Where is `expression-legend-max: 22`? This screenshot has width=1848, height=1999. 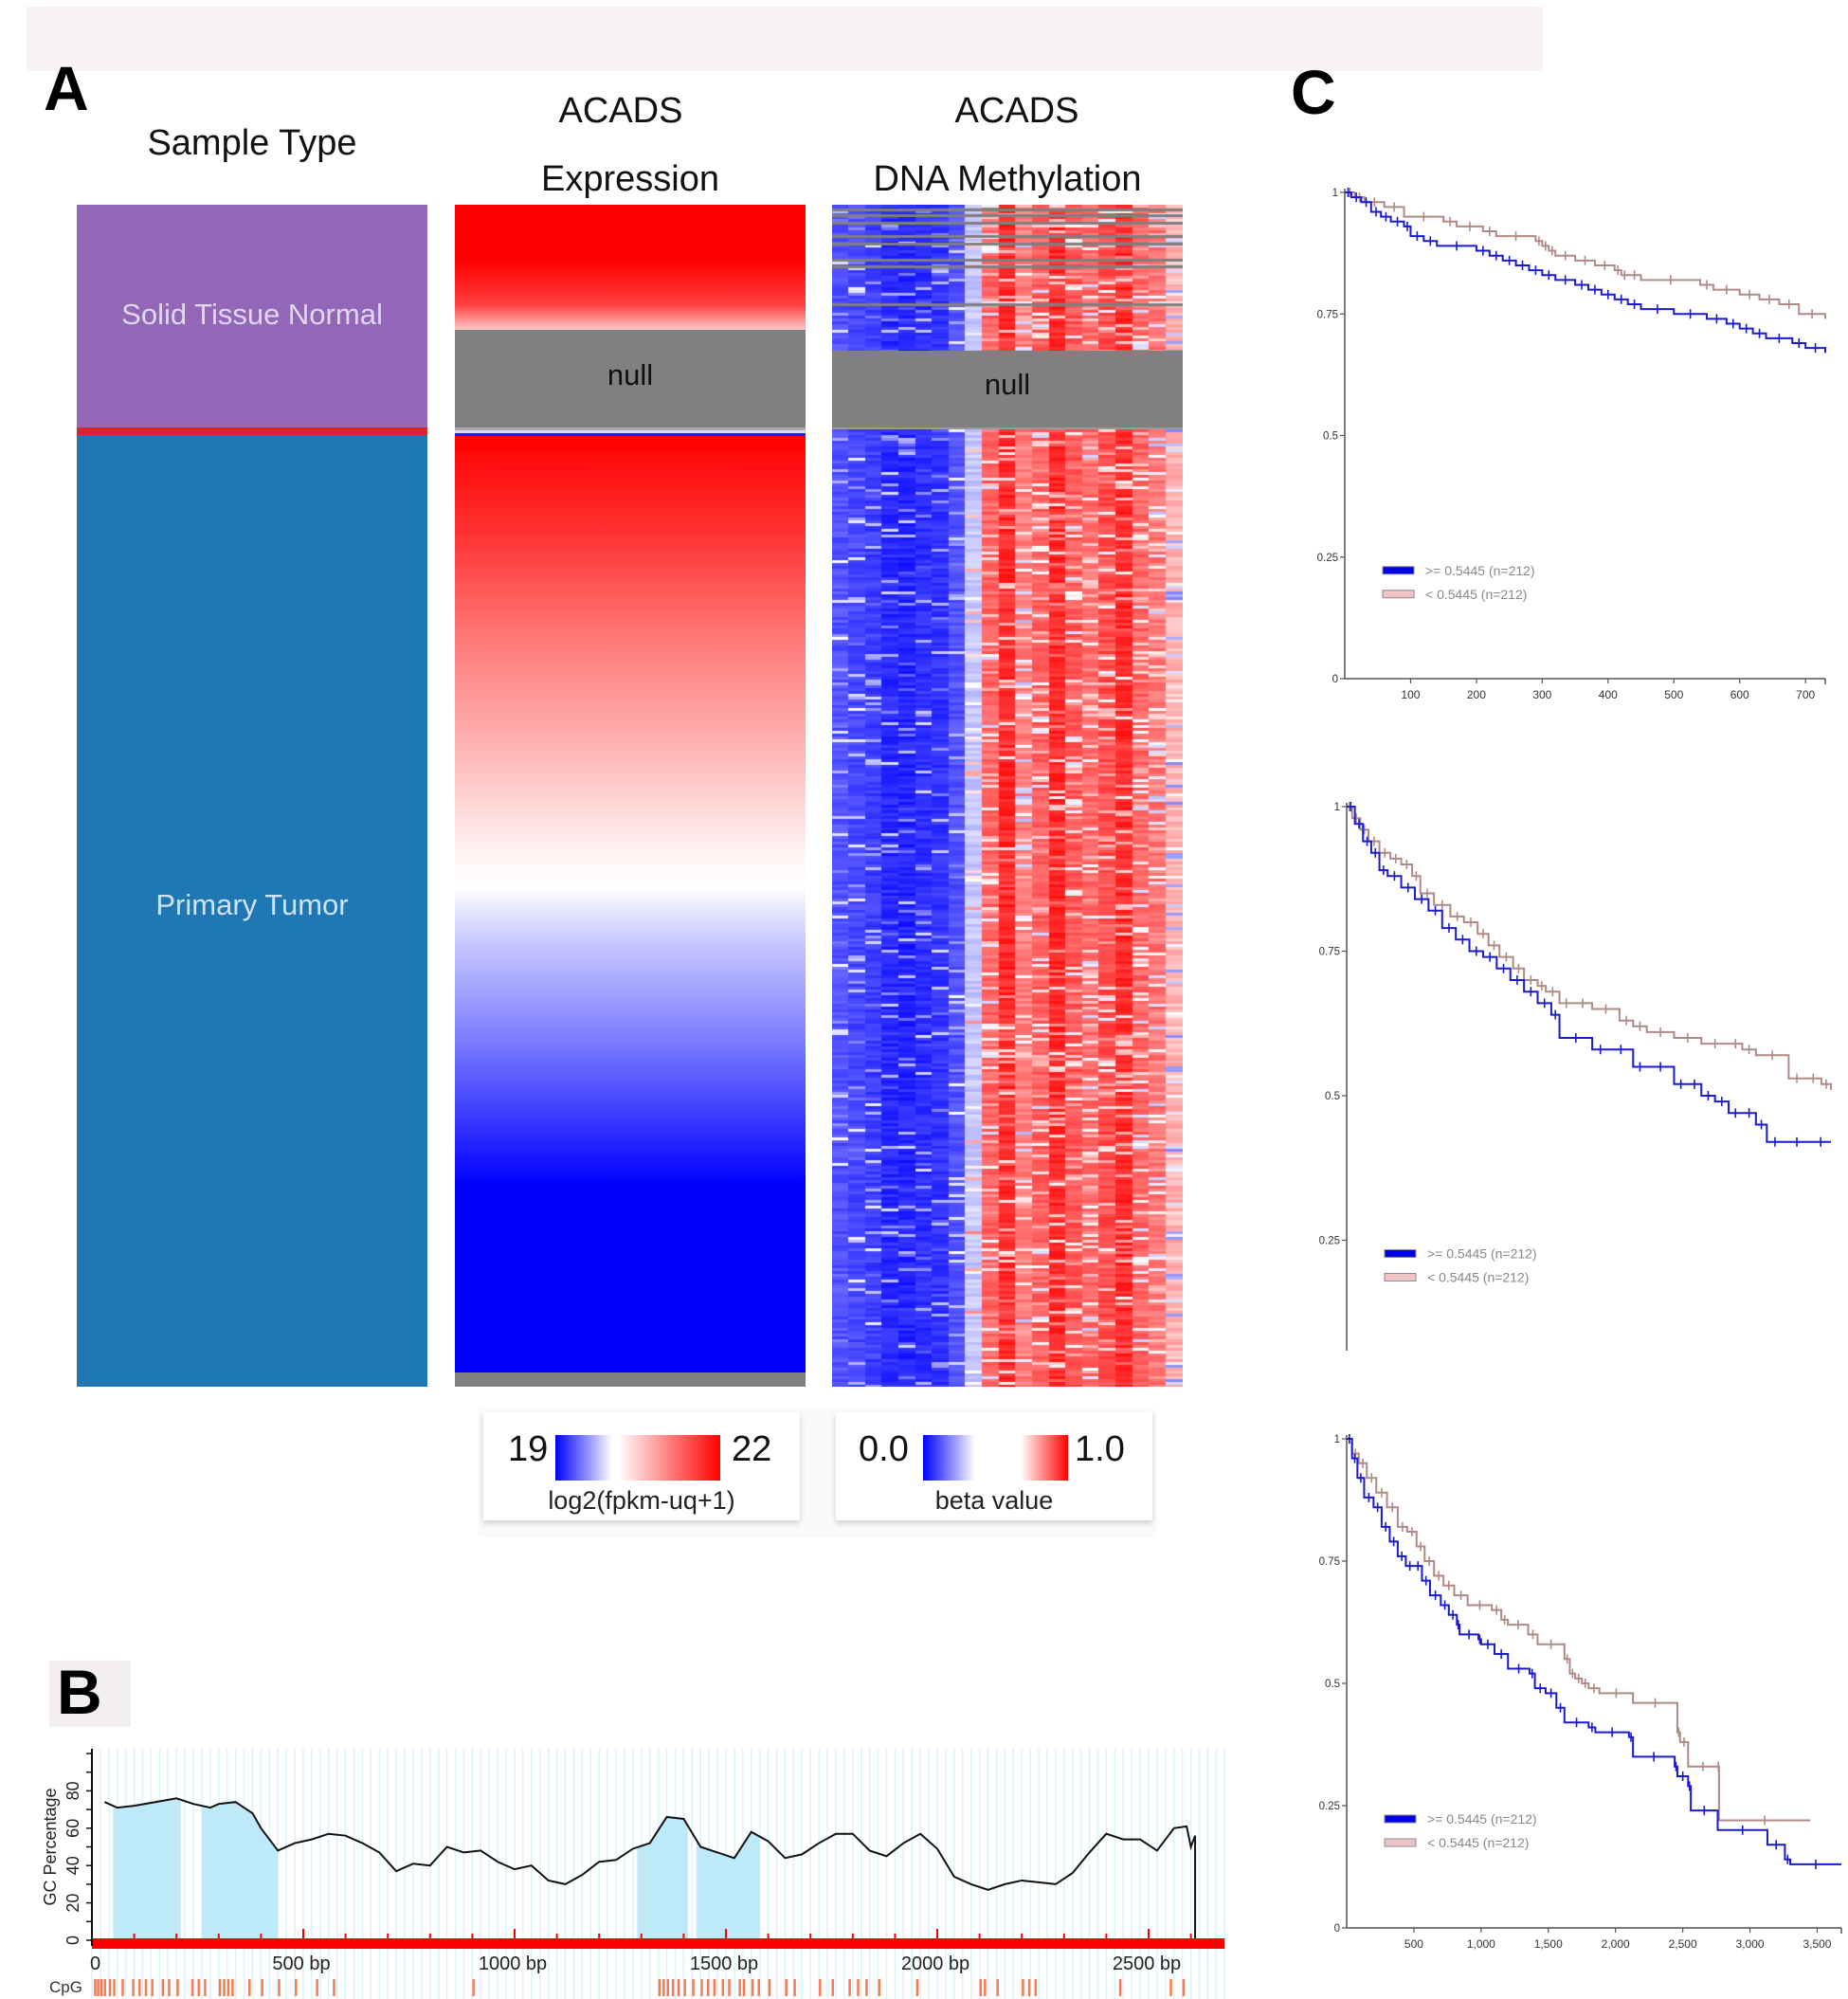
expression-legend-max: 22 is located at coordinates (752, 1449).